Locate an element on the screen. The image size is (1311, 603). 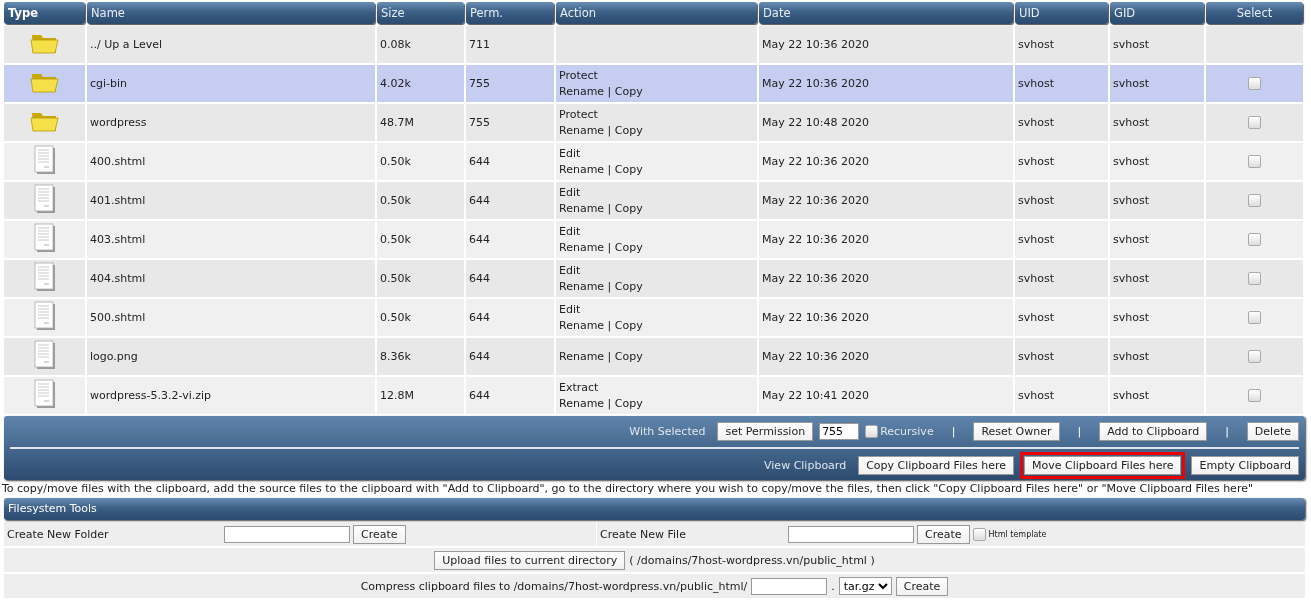
size-cell: 48.7M is located at coordinates (397, 122).